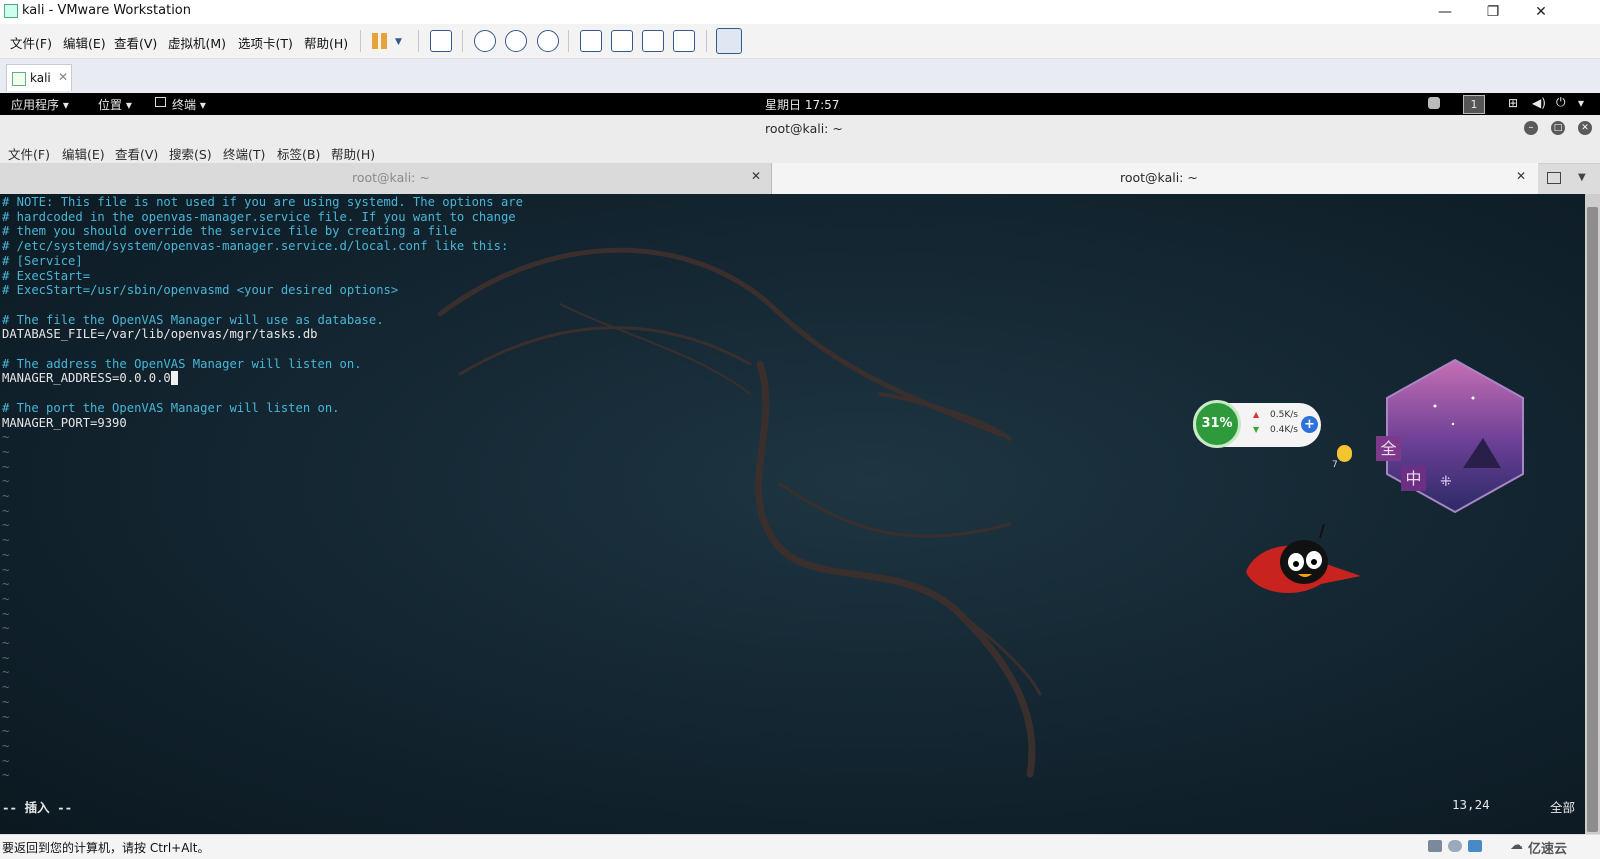  What do you see at coordinates (29, 153) in the screenshot?
I see `terminal-menu-file: 文件(F)` at bounding box center [29, 153].